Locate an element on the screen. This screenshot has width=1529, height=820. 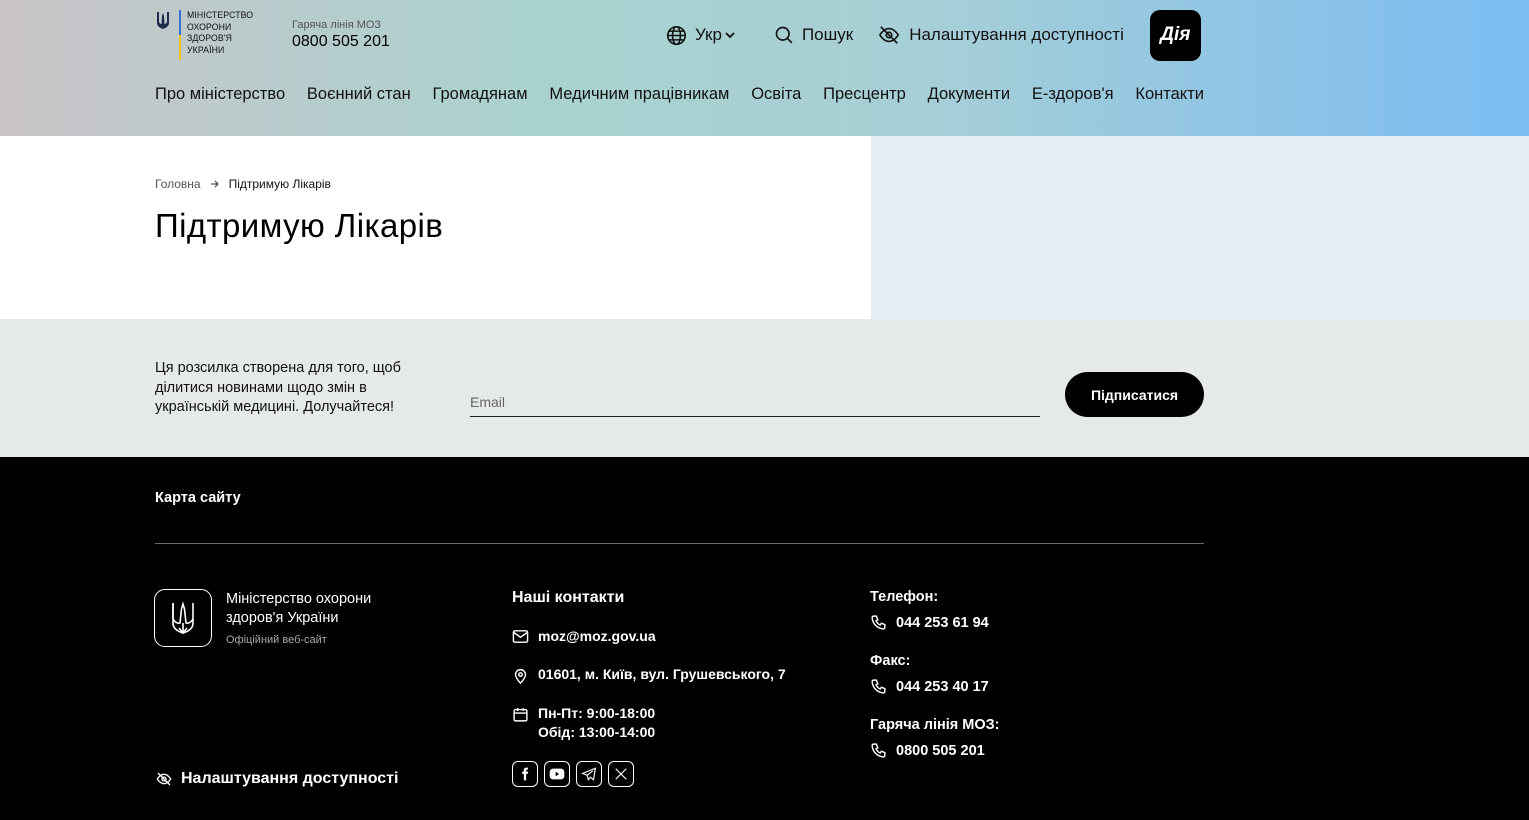
location-pin-icon is located at coordinates (520, 676).